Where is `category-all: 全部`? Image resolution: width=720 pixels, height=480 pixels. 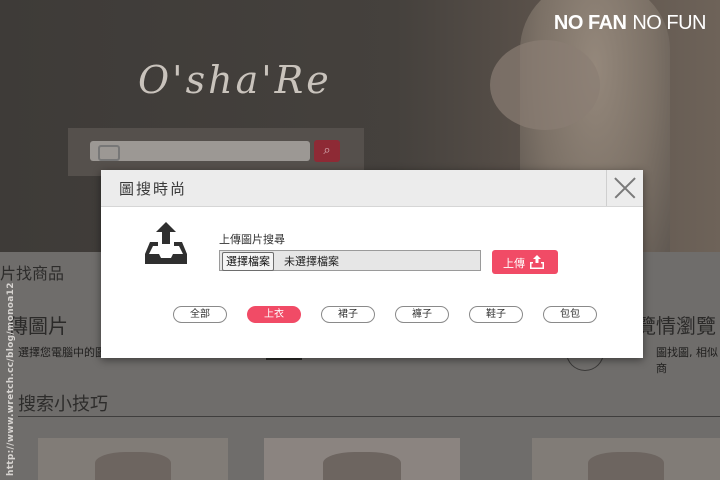
category-all: 全部 is located at coordinates (200, 314).